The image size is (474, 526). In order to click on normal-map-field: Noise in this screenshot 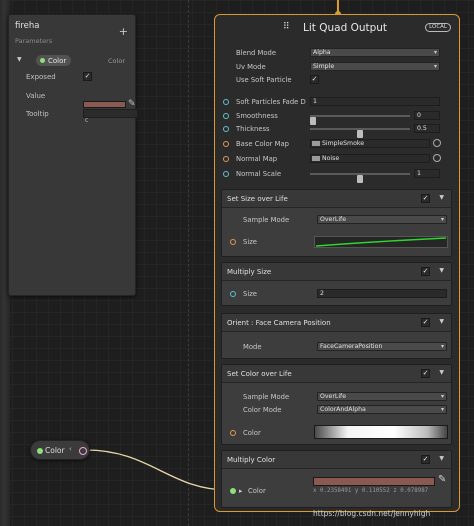, I will do `click(370, 158)`.